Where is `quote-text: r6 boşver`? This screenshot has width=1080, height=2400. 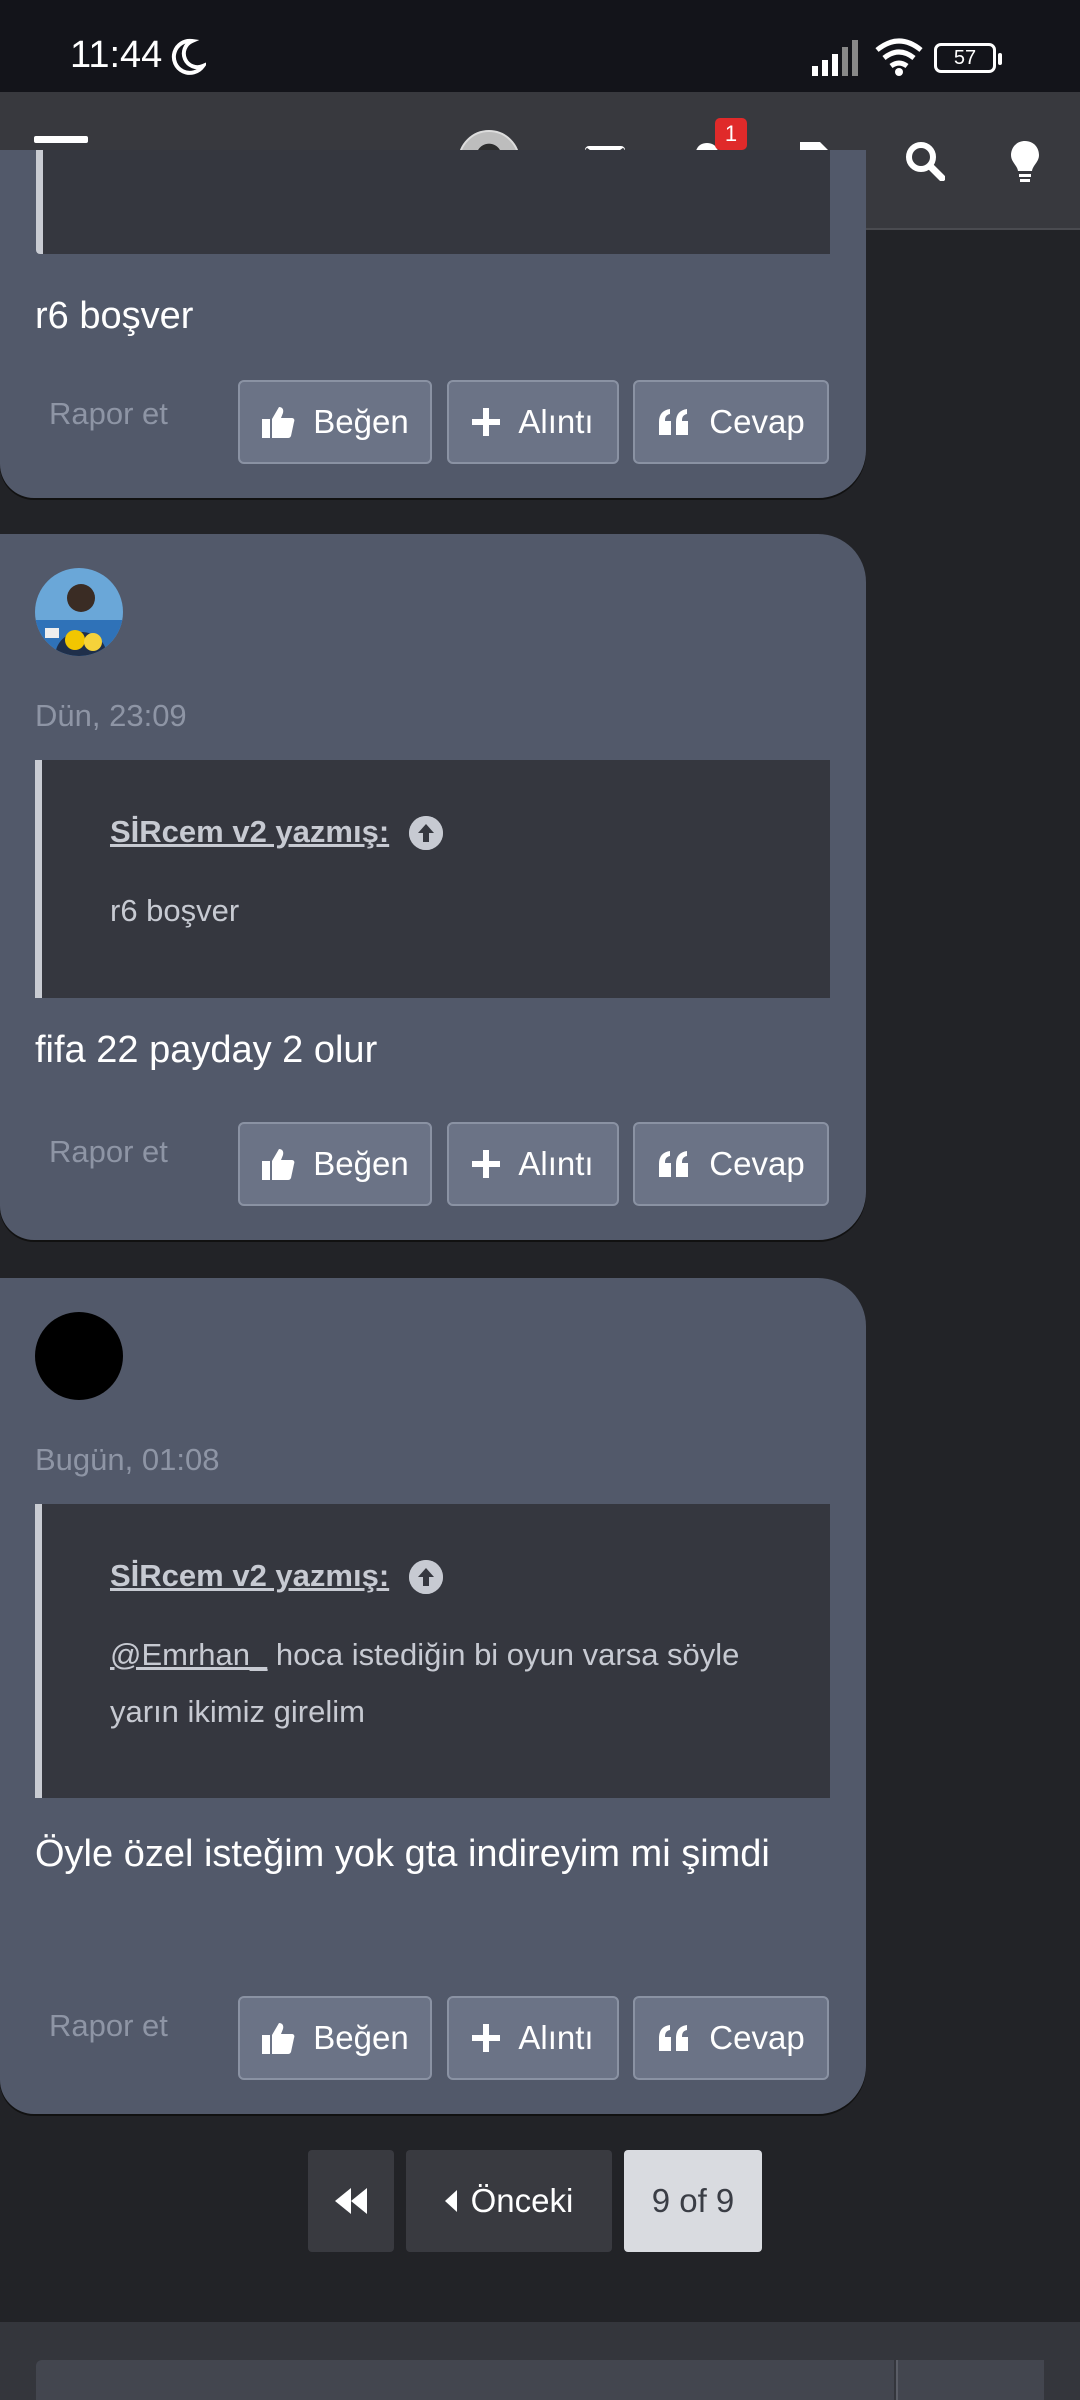 quote-text: r6 boşver is located at coordinates (175, 910).